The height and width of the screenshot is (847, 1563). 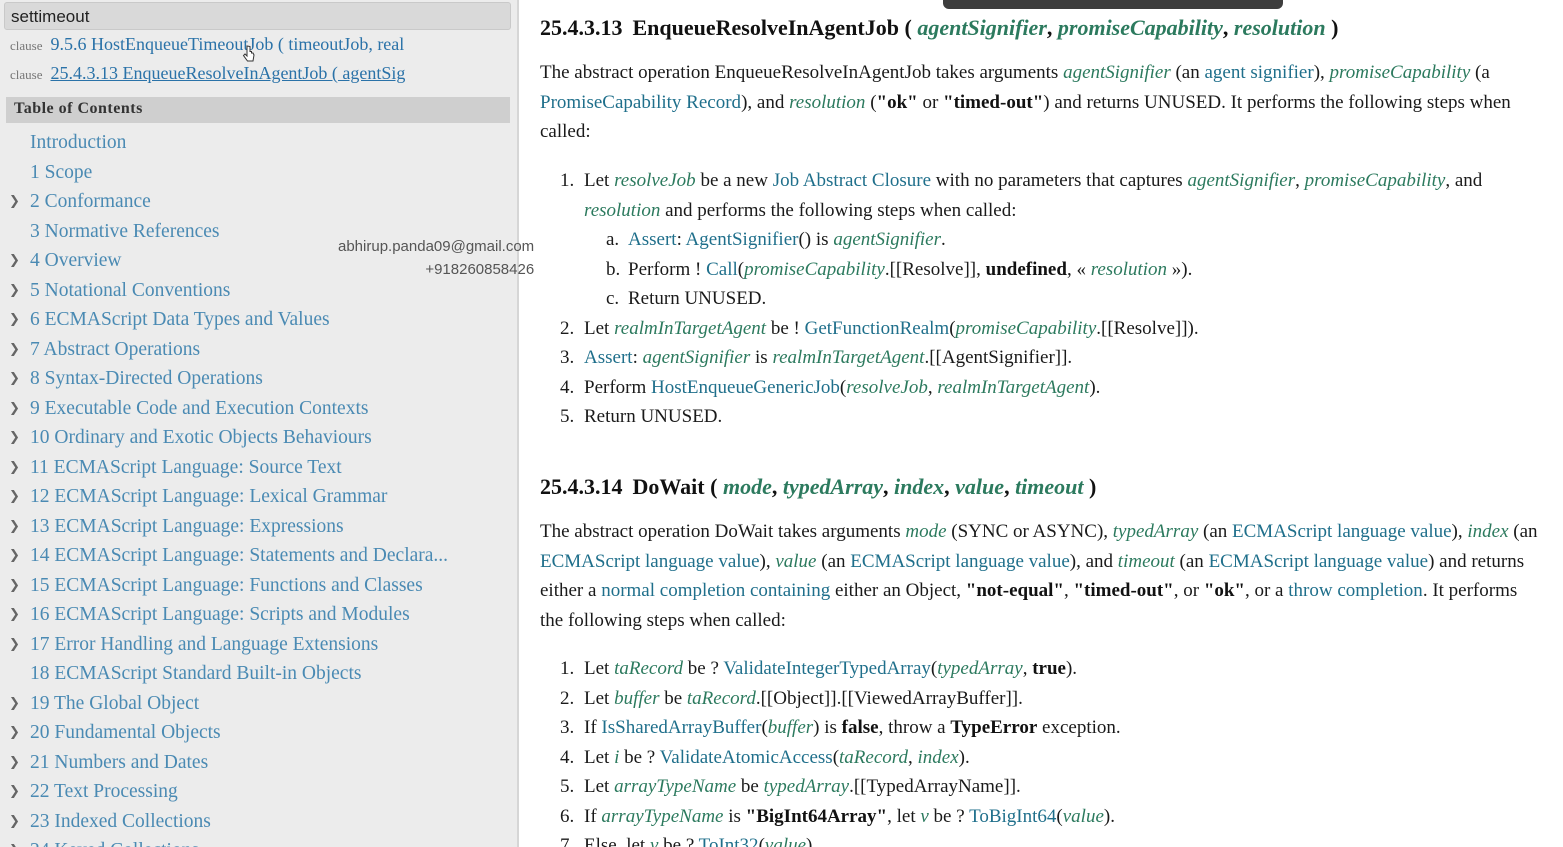 What do you see at coordinates (745, 387) in the screenshot?
I see `term-link: HostEnqueueGenericJob` at bounding box center [745, 387].